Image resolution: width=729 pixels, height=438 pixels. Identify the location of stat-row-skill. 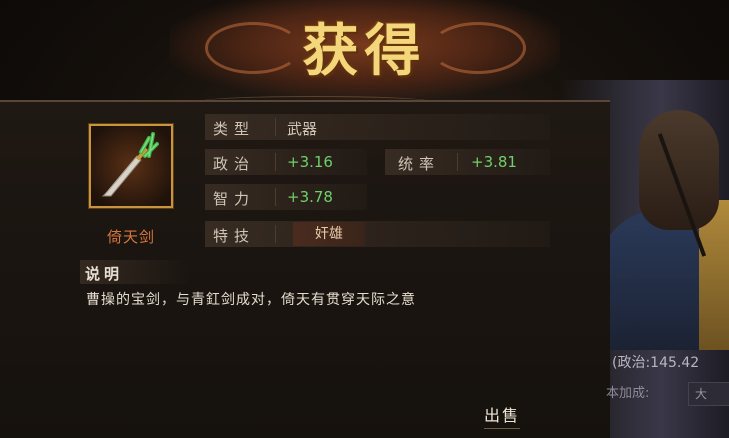
(377, 234).